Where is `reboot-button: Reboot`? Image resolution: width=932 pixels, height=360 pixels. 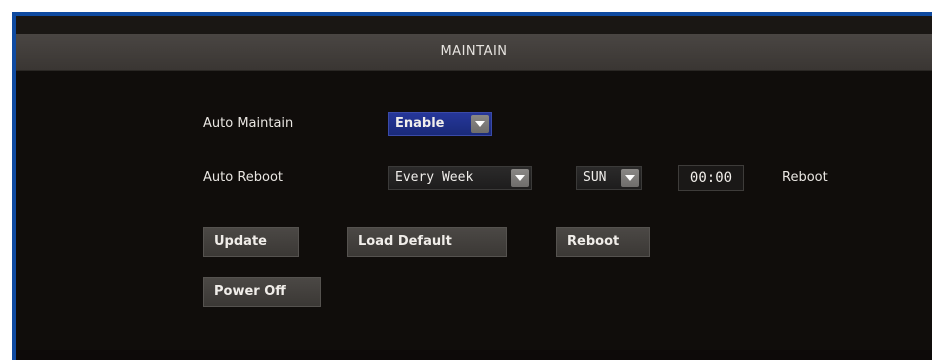 reboot-button: Reboot is located at coordinates (603, 242).